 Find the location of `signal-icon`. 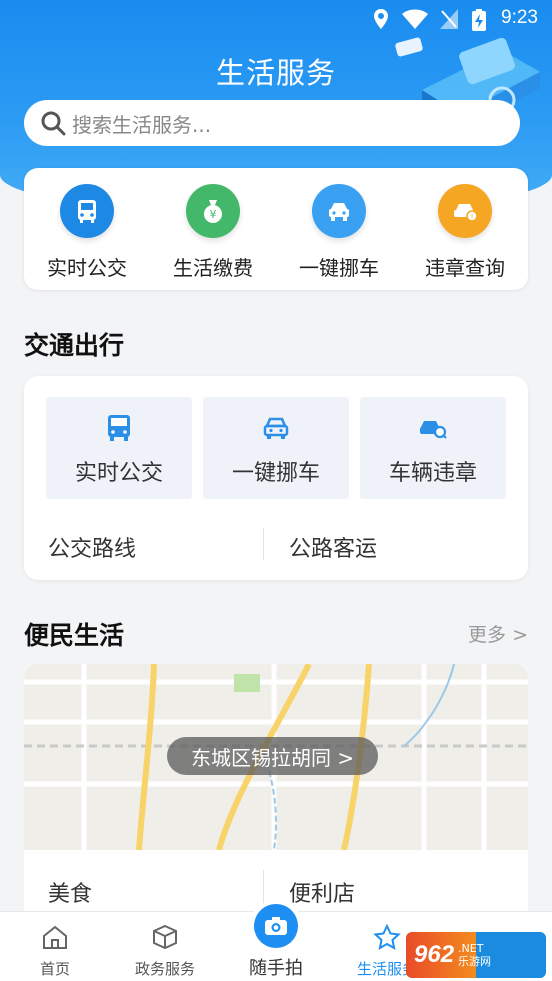

signal-icon is located at coordinates (449, 19).